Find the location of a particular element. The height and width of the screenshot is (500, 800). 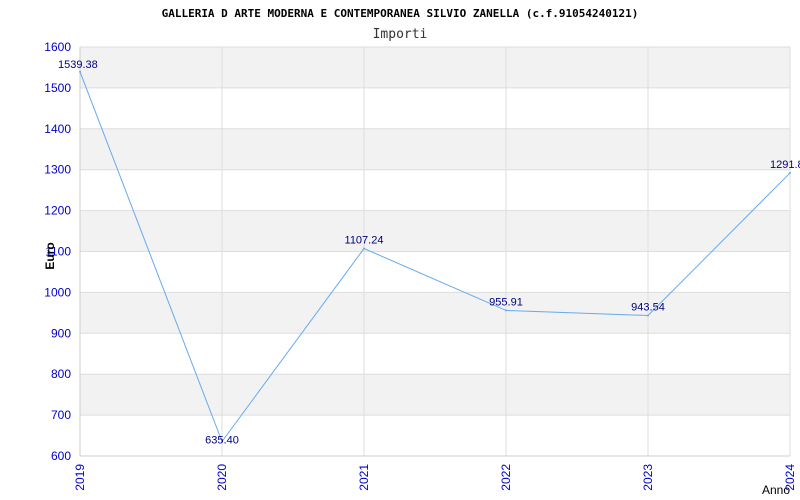

y-tick-label: 800 is located at coordinates (61, 374).